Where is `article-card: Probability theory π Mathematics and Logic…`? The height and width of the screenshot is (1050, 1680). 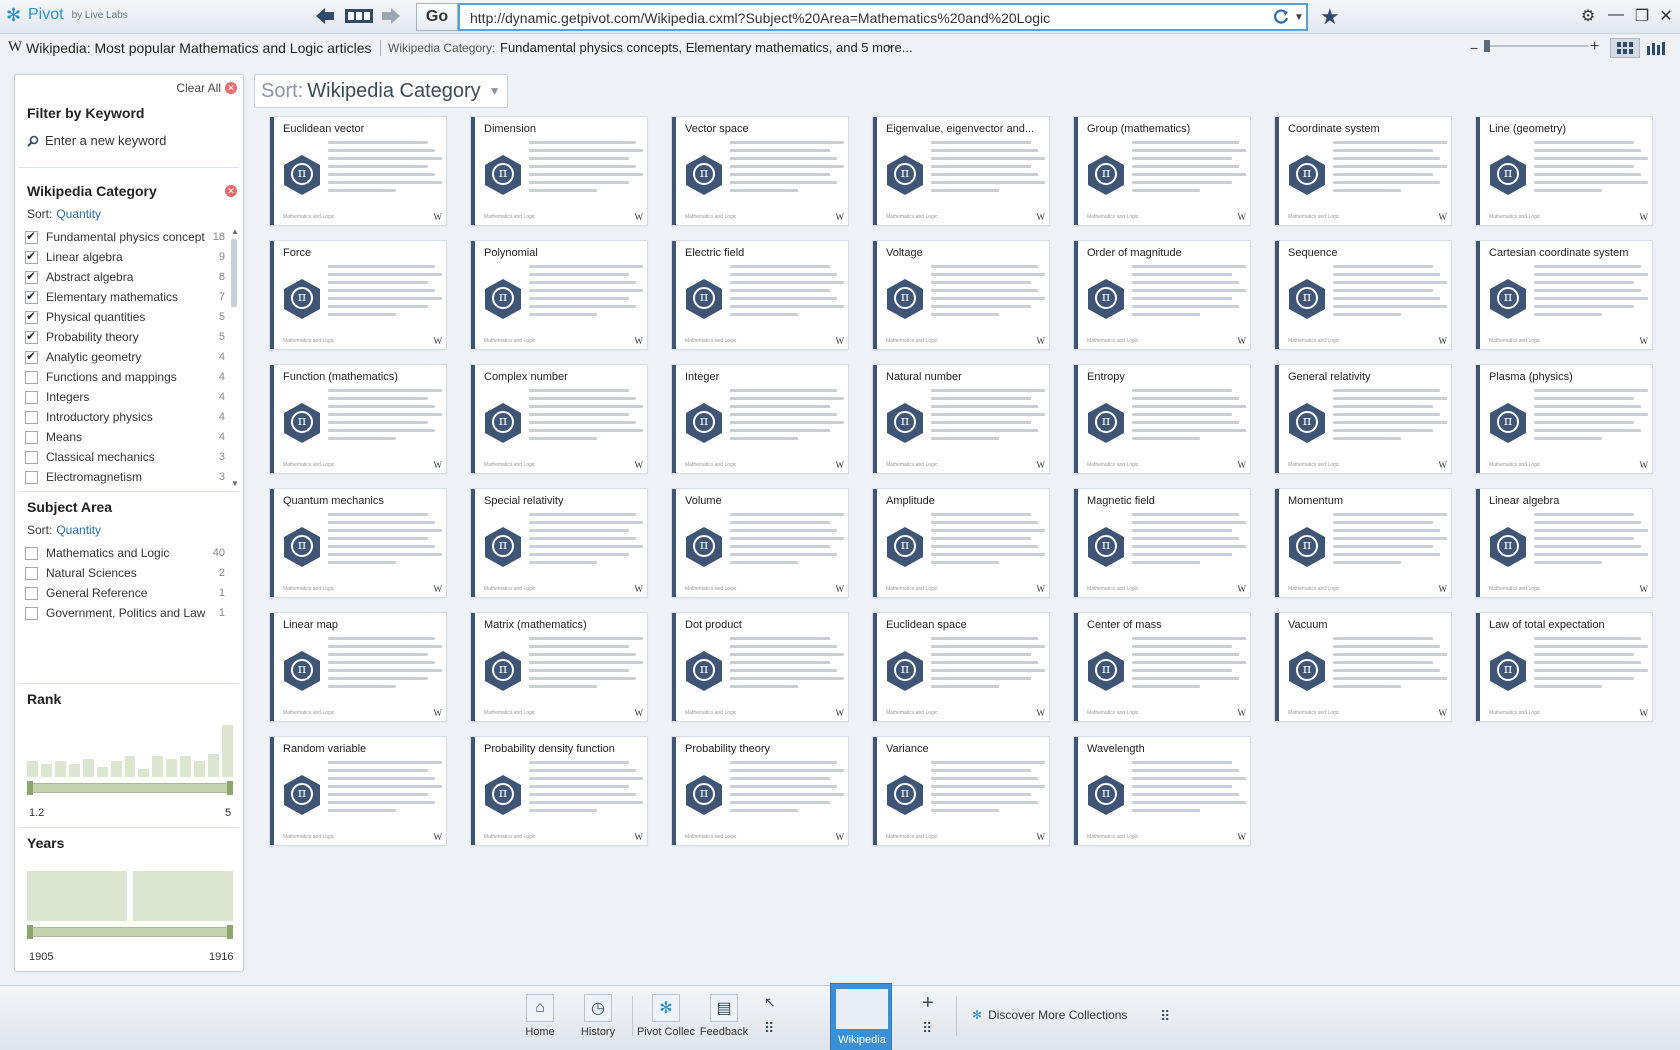
article-card: Probability theory π Mathematics and Logic… is located at coordinates (760, 791).